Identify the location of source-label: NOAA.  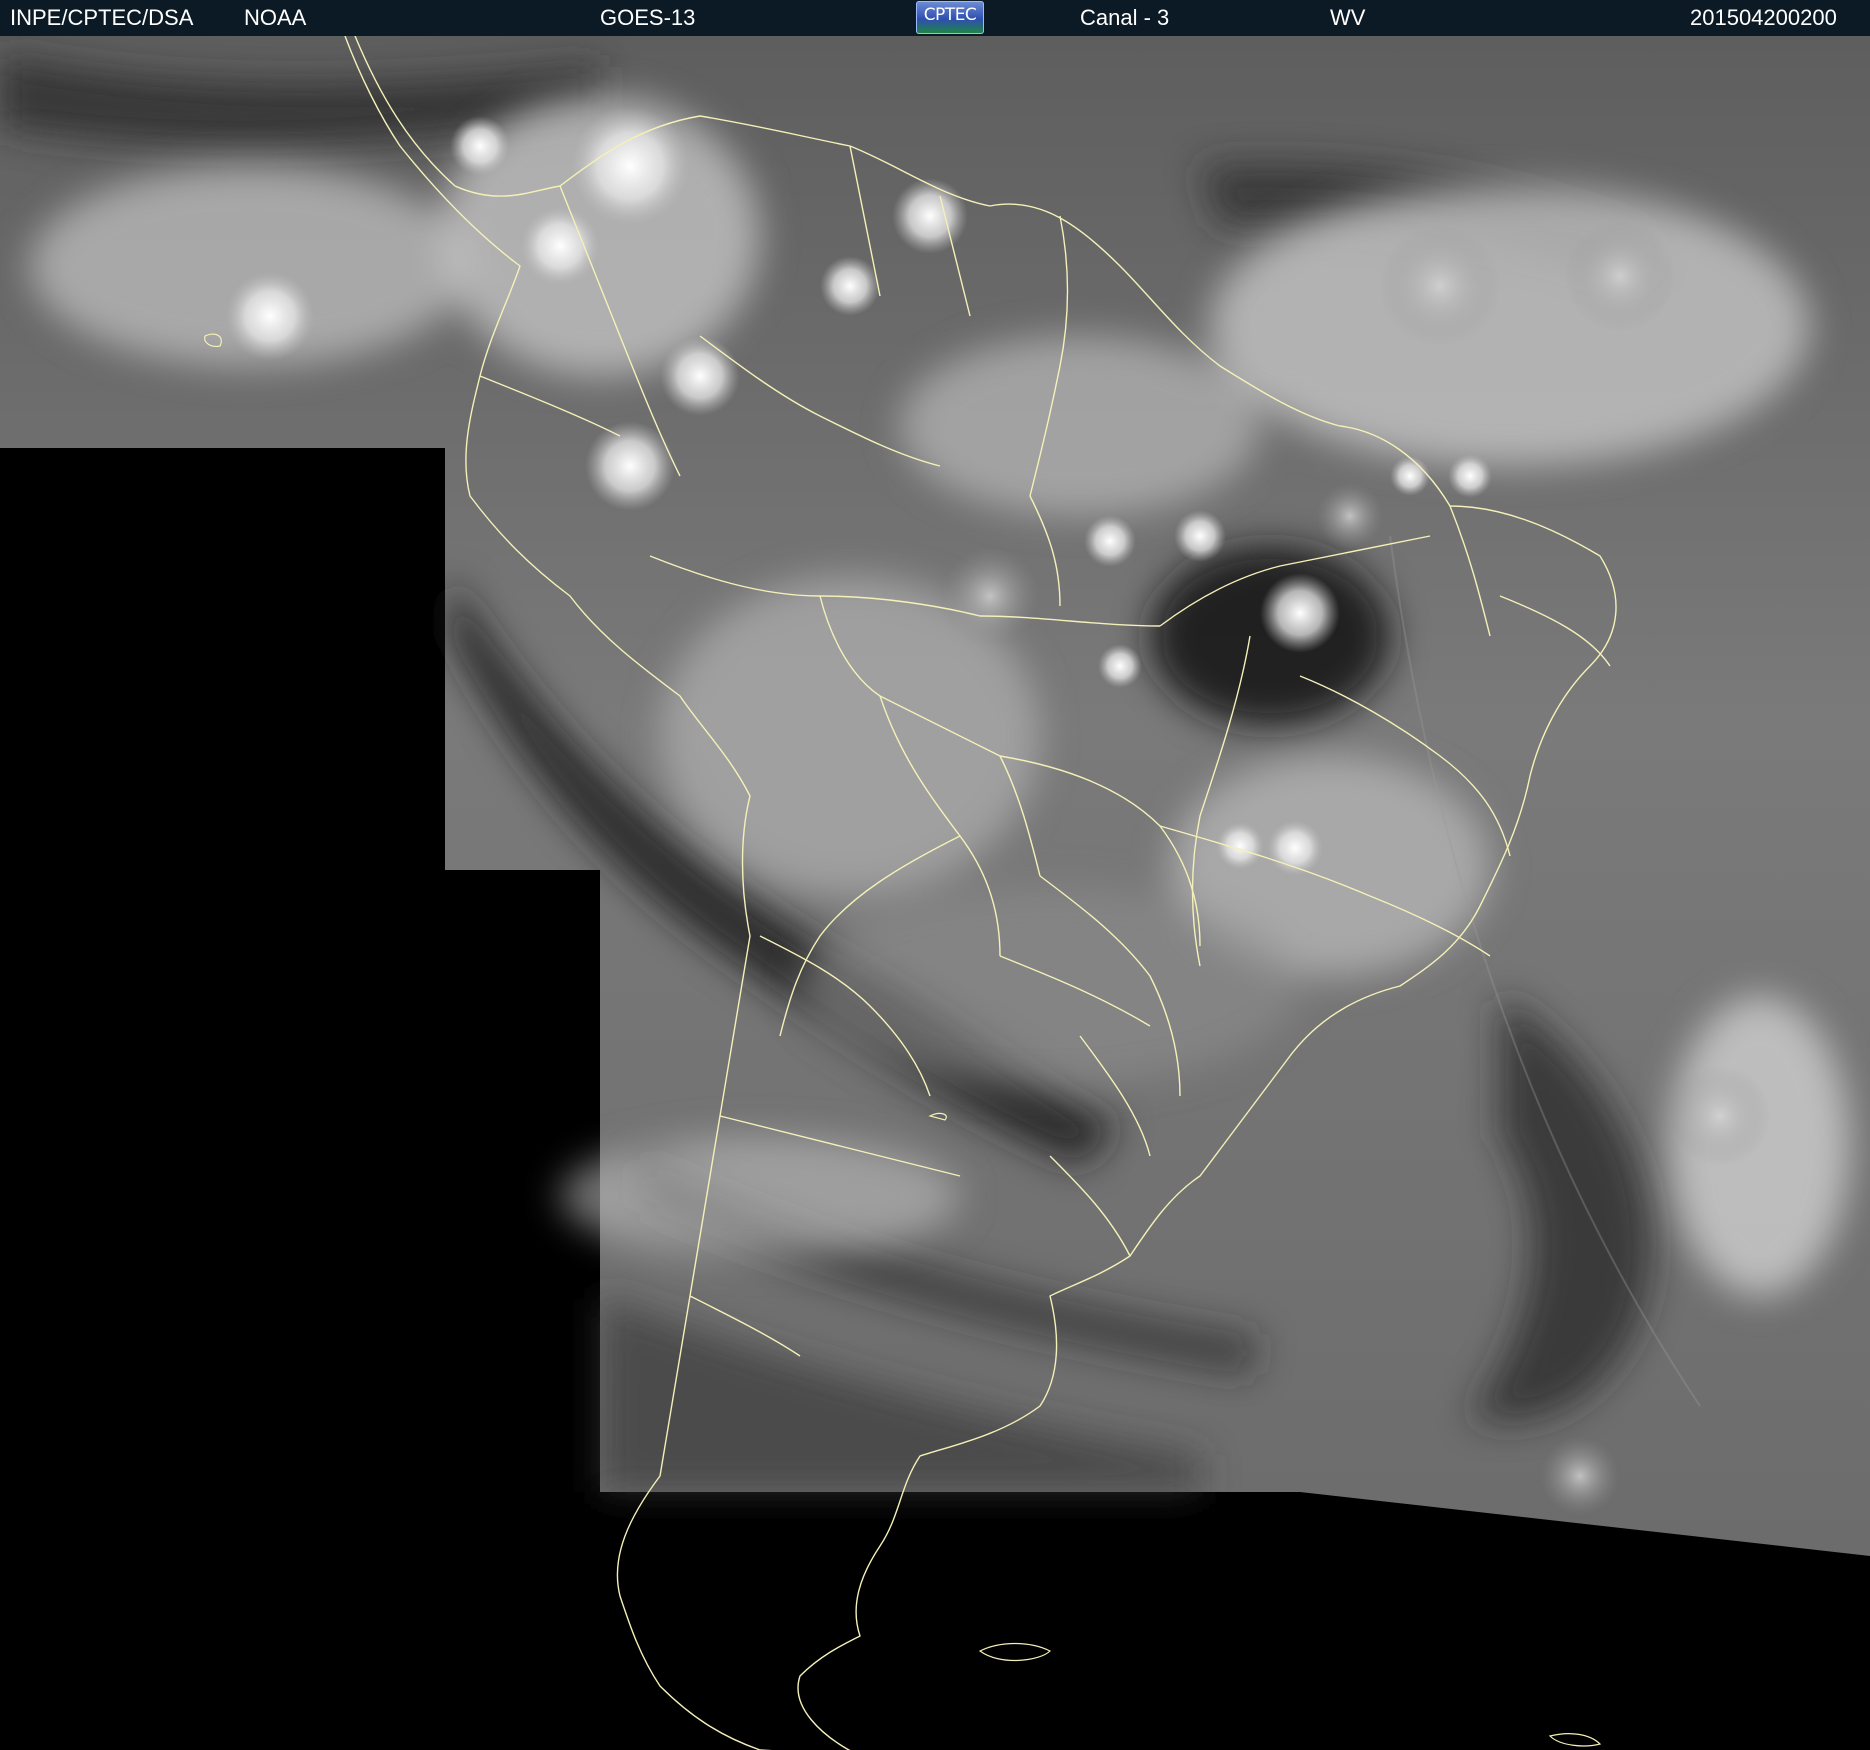
(275, 17).